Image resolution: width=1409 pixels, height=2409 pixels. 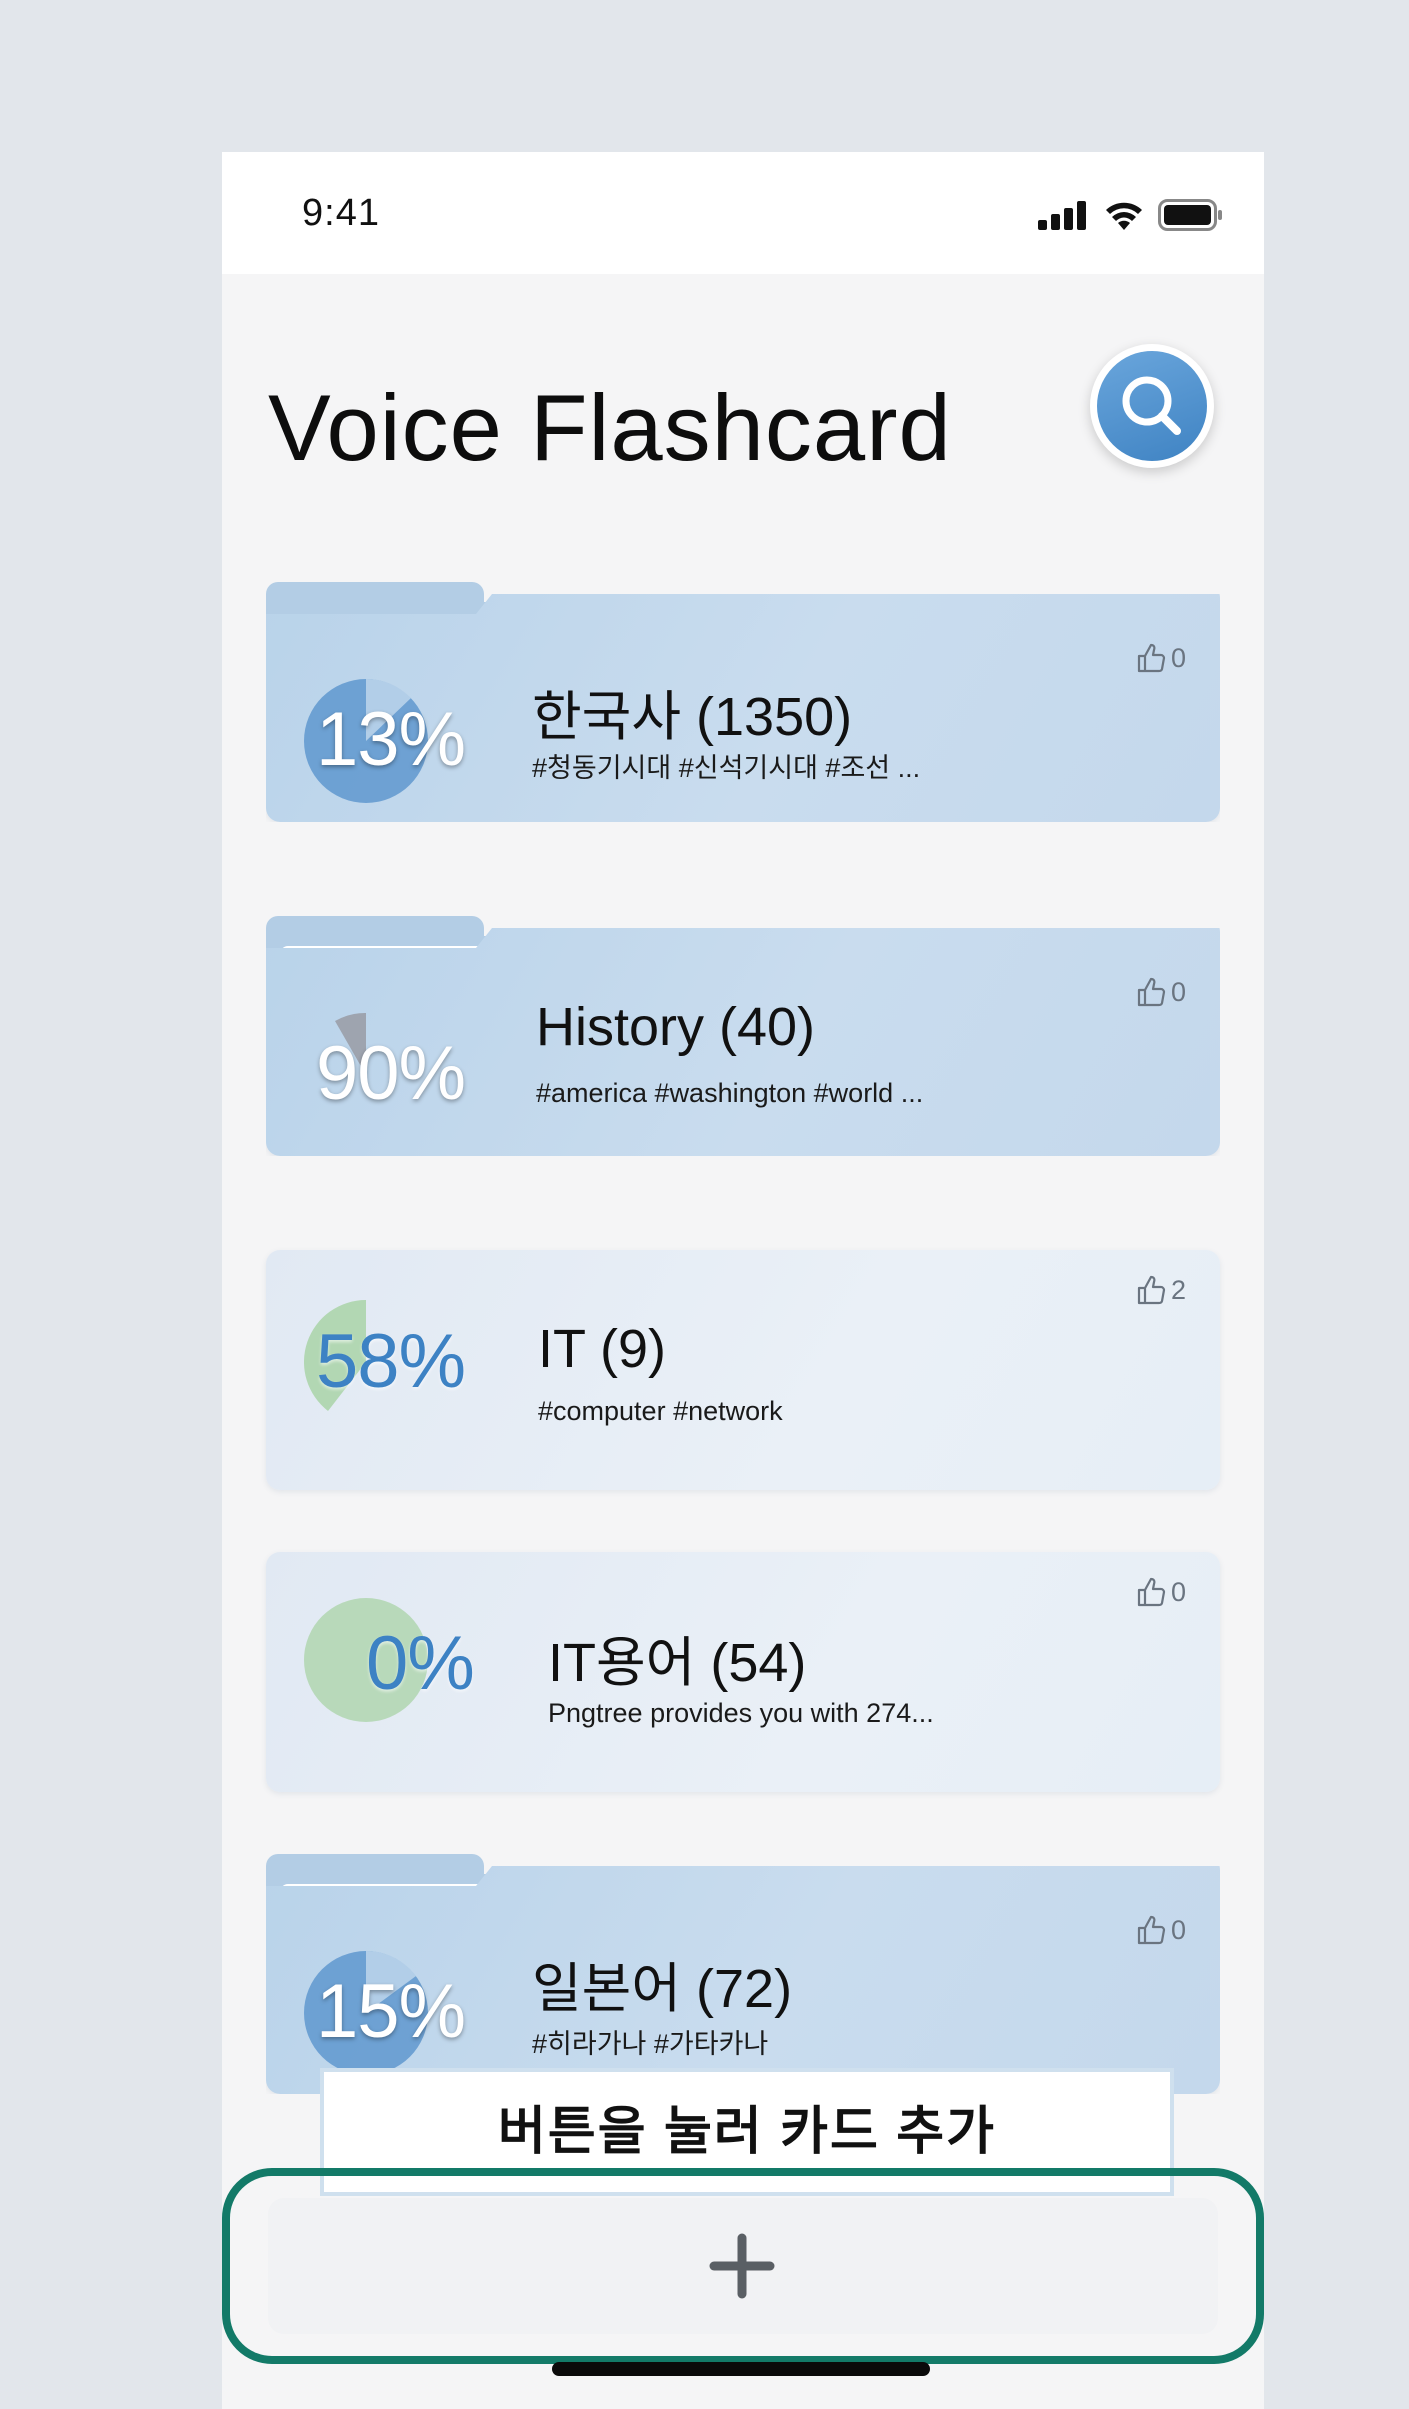 I want to click on home-indicator, so click(x=741, y=2369).